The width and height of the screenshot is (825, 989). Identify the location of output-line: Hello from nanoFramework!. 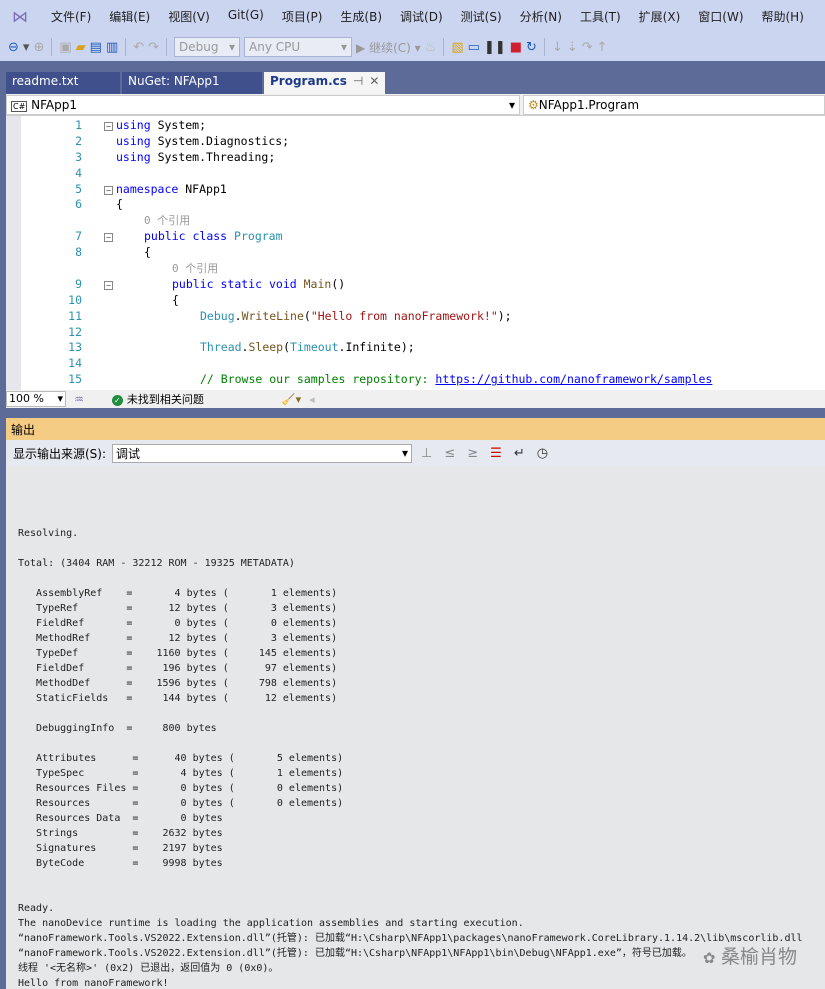
(93, 983).